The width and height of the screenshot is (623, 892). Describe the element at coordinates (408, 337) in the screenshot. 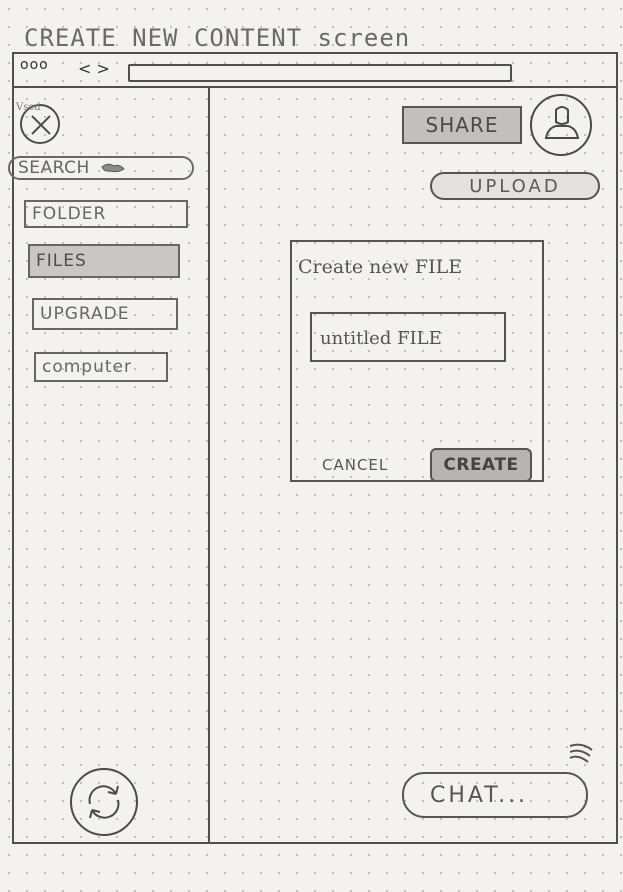

I see `filename-input: untitled FILE` at that location.